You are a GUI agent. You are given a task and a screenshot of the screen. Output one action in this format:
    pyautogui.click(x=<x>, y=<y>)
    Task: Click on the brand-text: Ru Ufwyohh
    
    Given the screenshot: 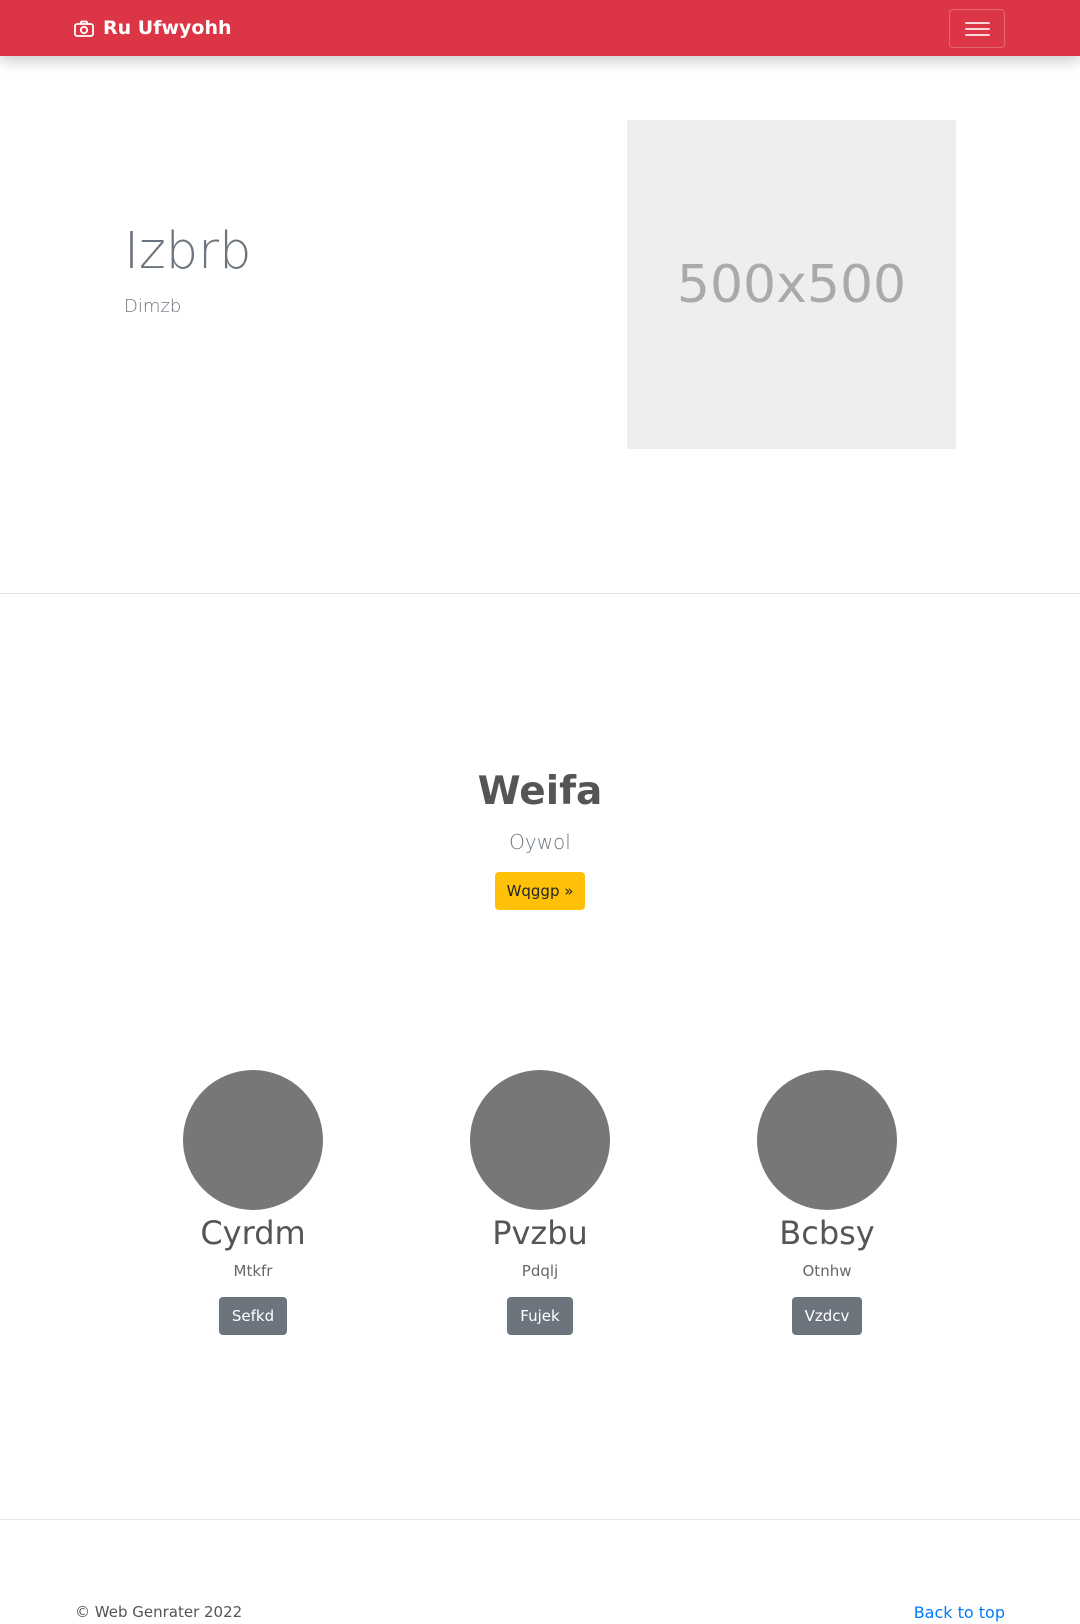 What is the action you would take?
    pyautogui.click(x=167, y=28)
    